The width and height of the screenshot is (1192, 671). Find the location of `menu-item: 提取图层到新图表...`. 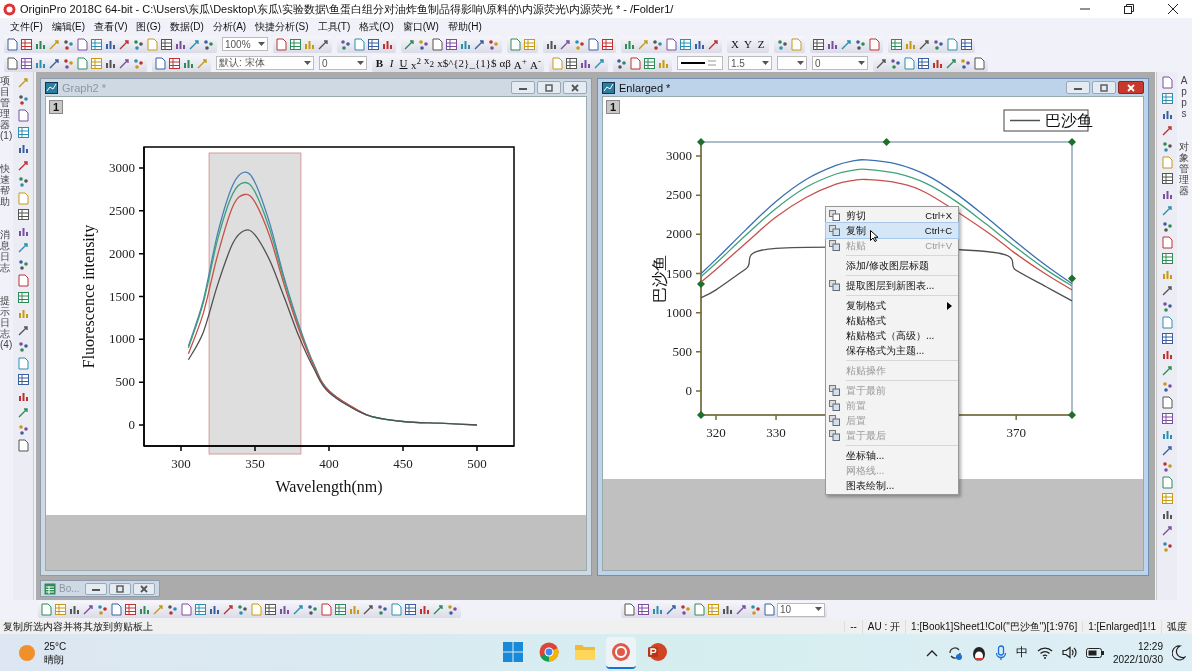

menu-item: 提取图层到新图表... is located at coordinates (892, 285).